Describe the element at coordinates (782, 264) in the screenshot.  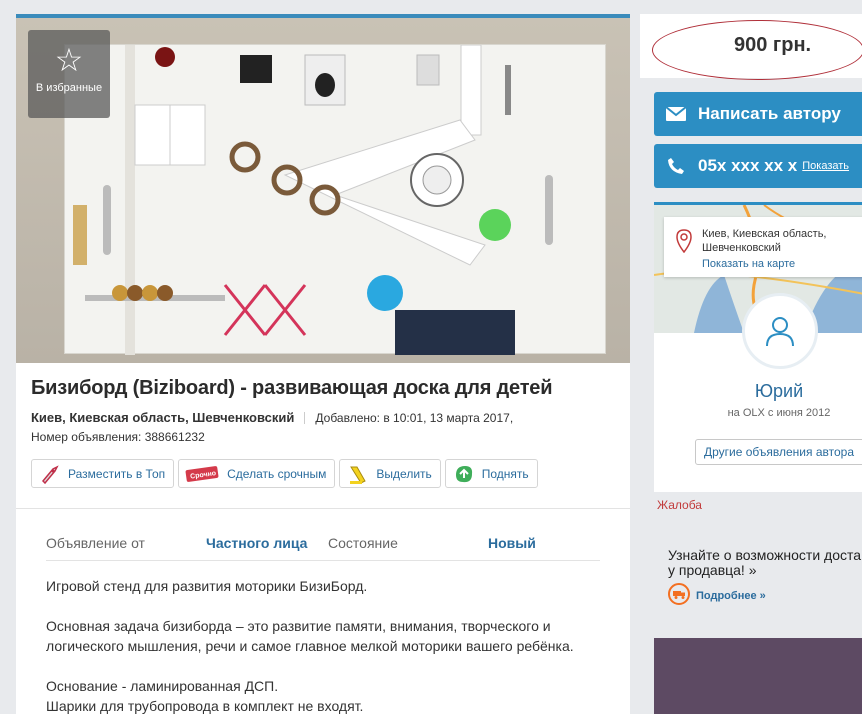
I see `show-on-map-link: Показать на карте` at that location.